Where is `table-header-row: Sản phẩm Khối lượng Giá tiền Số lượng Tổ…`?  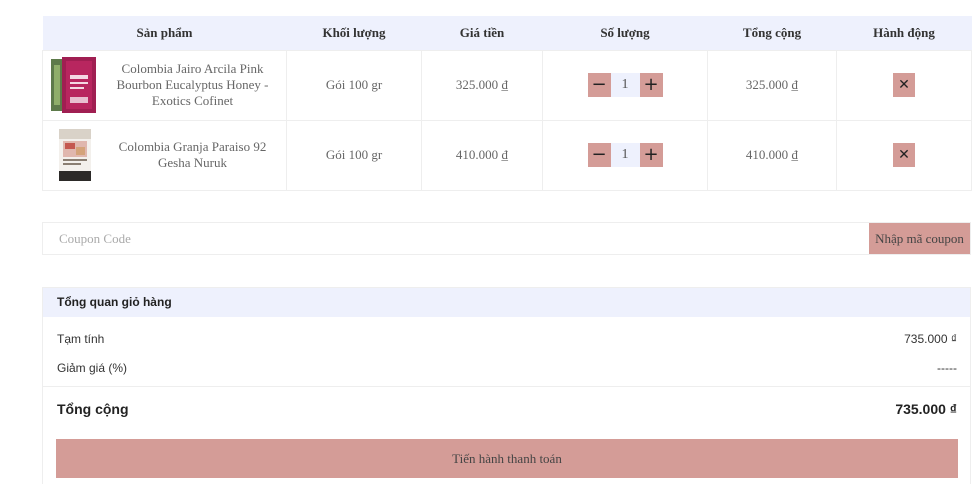 table-header-row: Sản phẩm Khối lượng Giá tiền Số lượng Tổ… is located at coordinates (507, 33).